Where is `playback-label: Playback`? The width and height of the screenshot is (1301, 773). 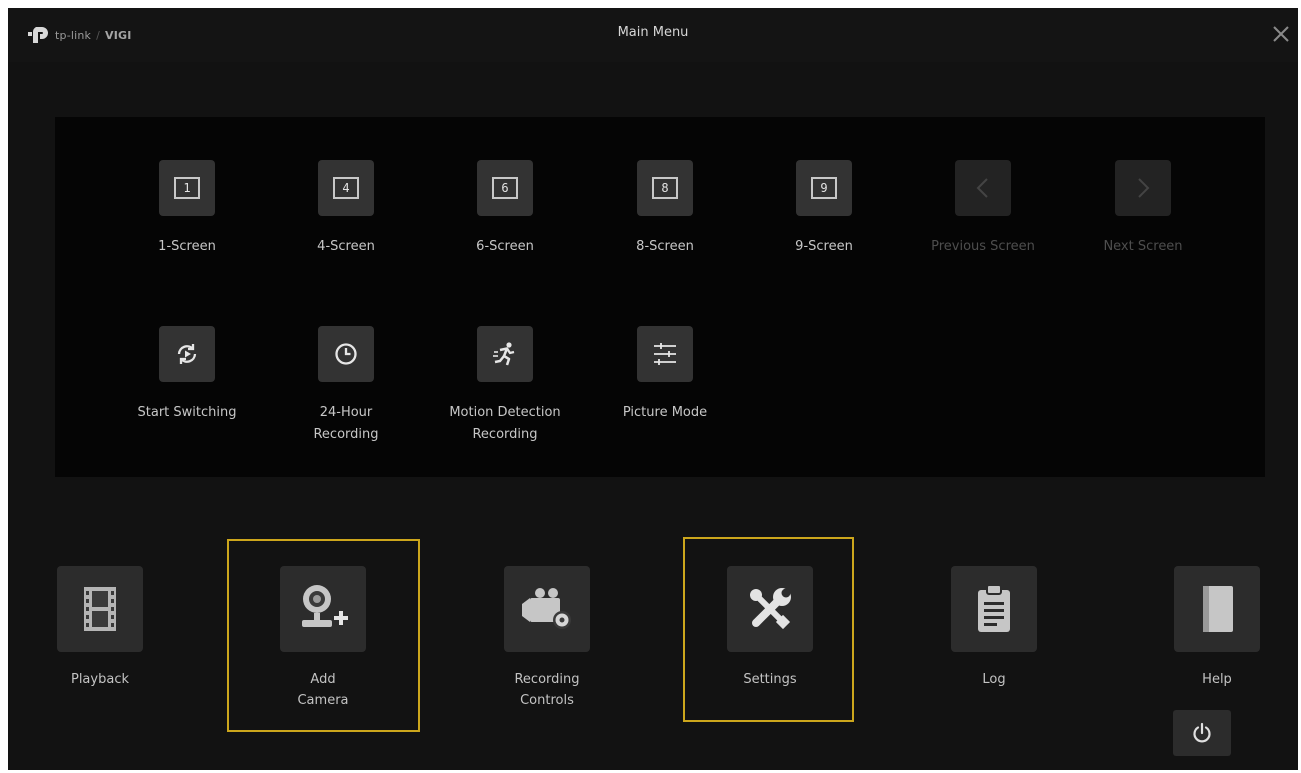 playback-label: Playback is located at coordinates (100, 679).